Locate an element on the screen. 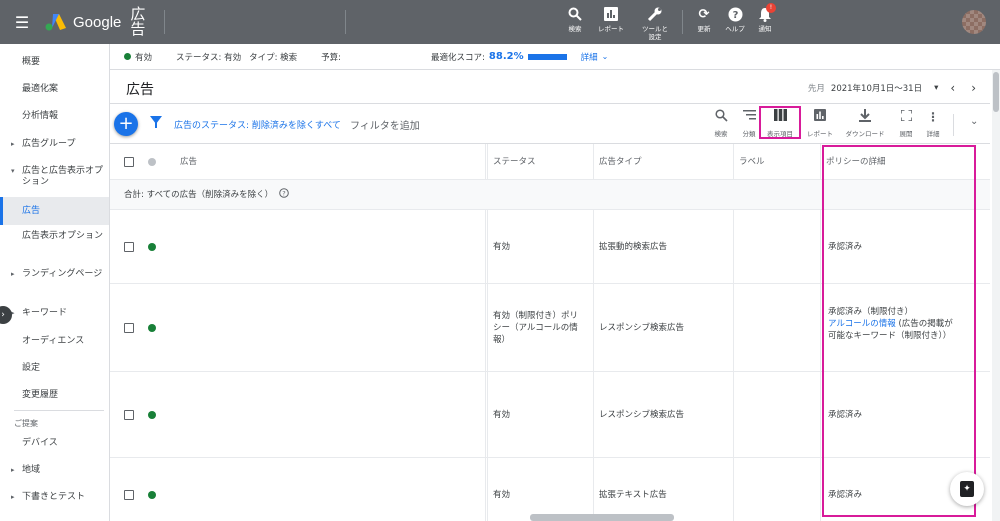 This screenshot has height=521, width=1000. row-ad-type: 拡張動的検索広告 is located at coordinates (633, 246).